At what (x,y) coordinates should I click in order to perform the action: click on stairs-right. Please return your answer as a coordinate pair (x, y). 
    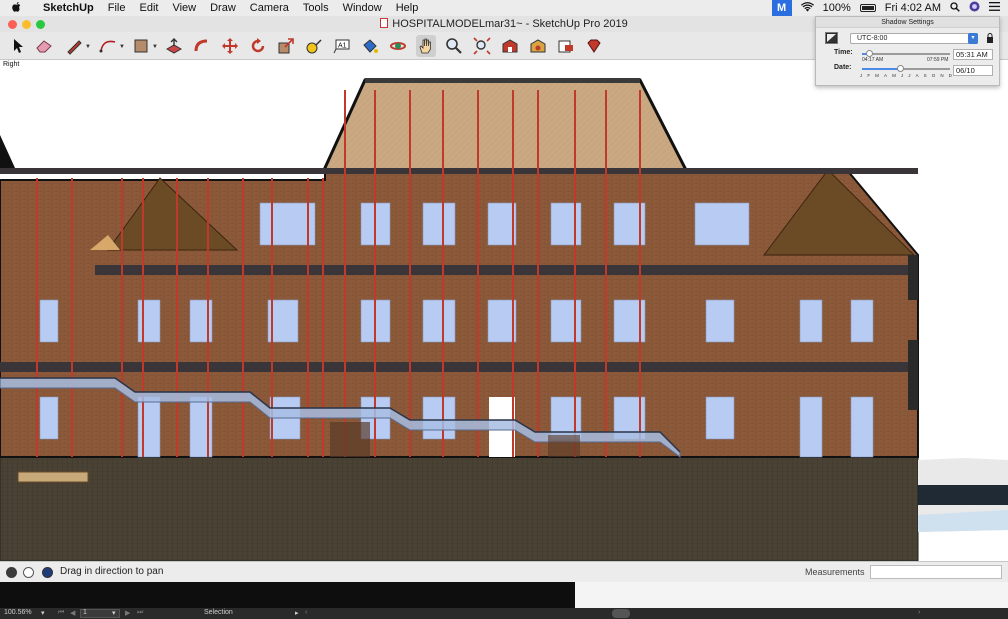
    Looking at the image, I should click on (564, 446).